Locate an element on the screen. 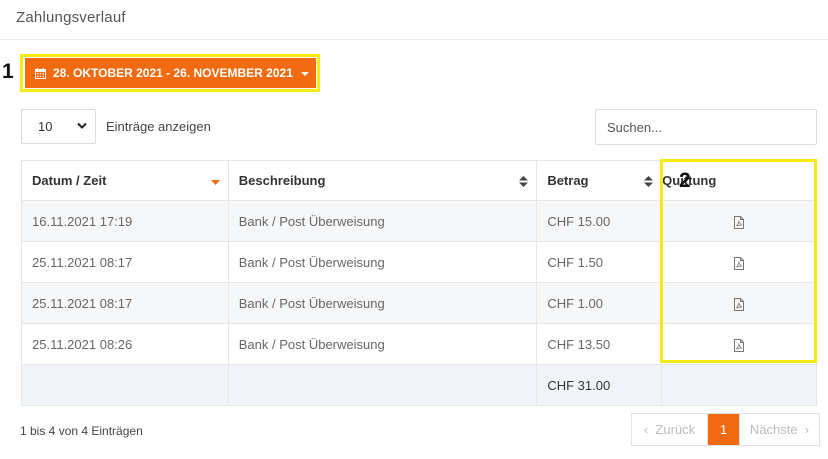 The width and height of the screenshot is (828, 459). entries-length-select: 10 is located at coordinates (58, 126).